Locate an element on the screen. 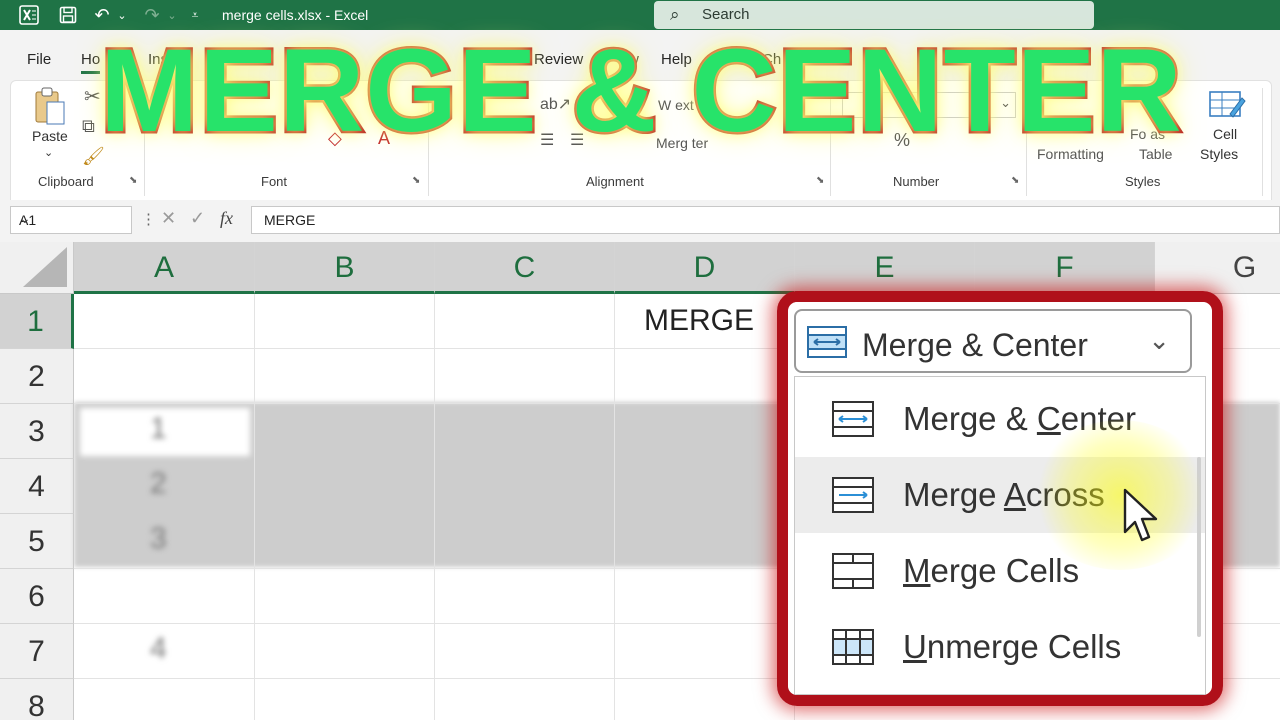 This screenshot has height=720, width=1280. row-header-1: 1 is located at coordinates (37, 321).